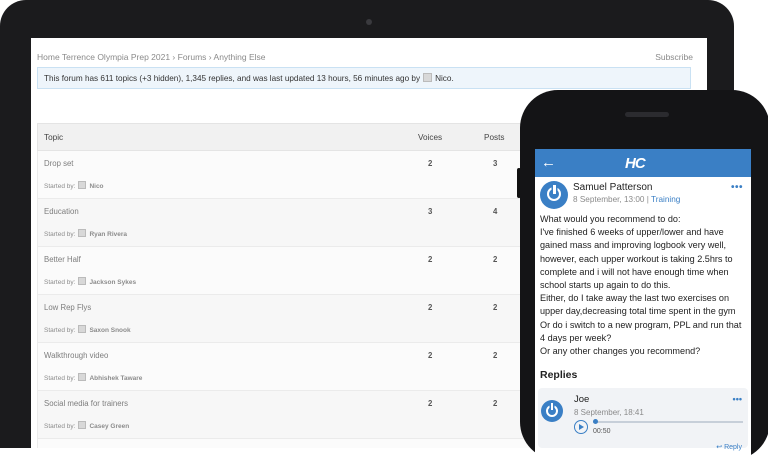 The image size is (768, 469). What do you see at coordinates (430, 137) in the screenshot?
I see `column-voices: Voices` at bounding box center [430, 137].